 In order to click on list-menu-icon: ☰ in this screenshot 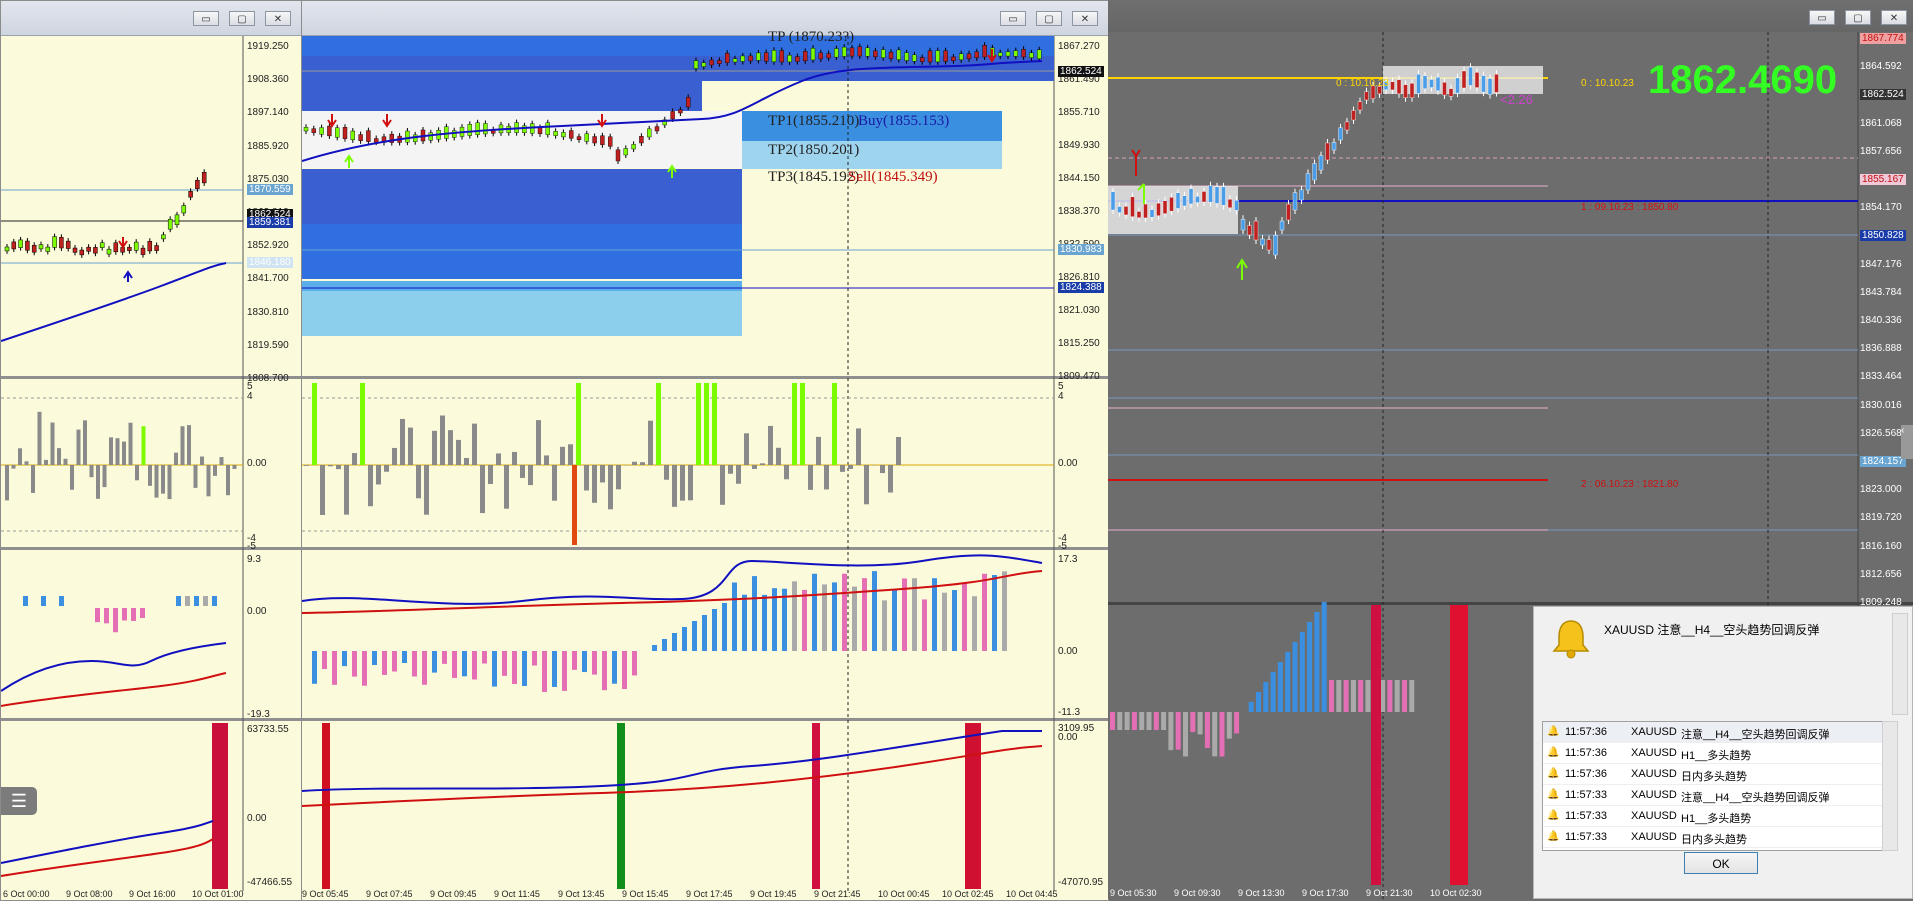, I will do `click(19, 801)`.